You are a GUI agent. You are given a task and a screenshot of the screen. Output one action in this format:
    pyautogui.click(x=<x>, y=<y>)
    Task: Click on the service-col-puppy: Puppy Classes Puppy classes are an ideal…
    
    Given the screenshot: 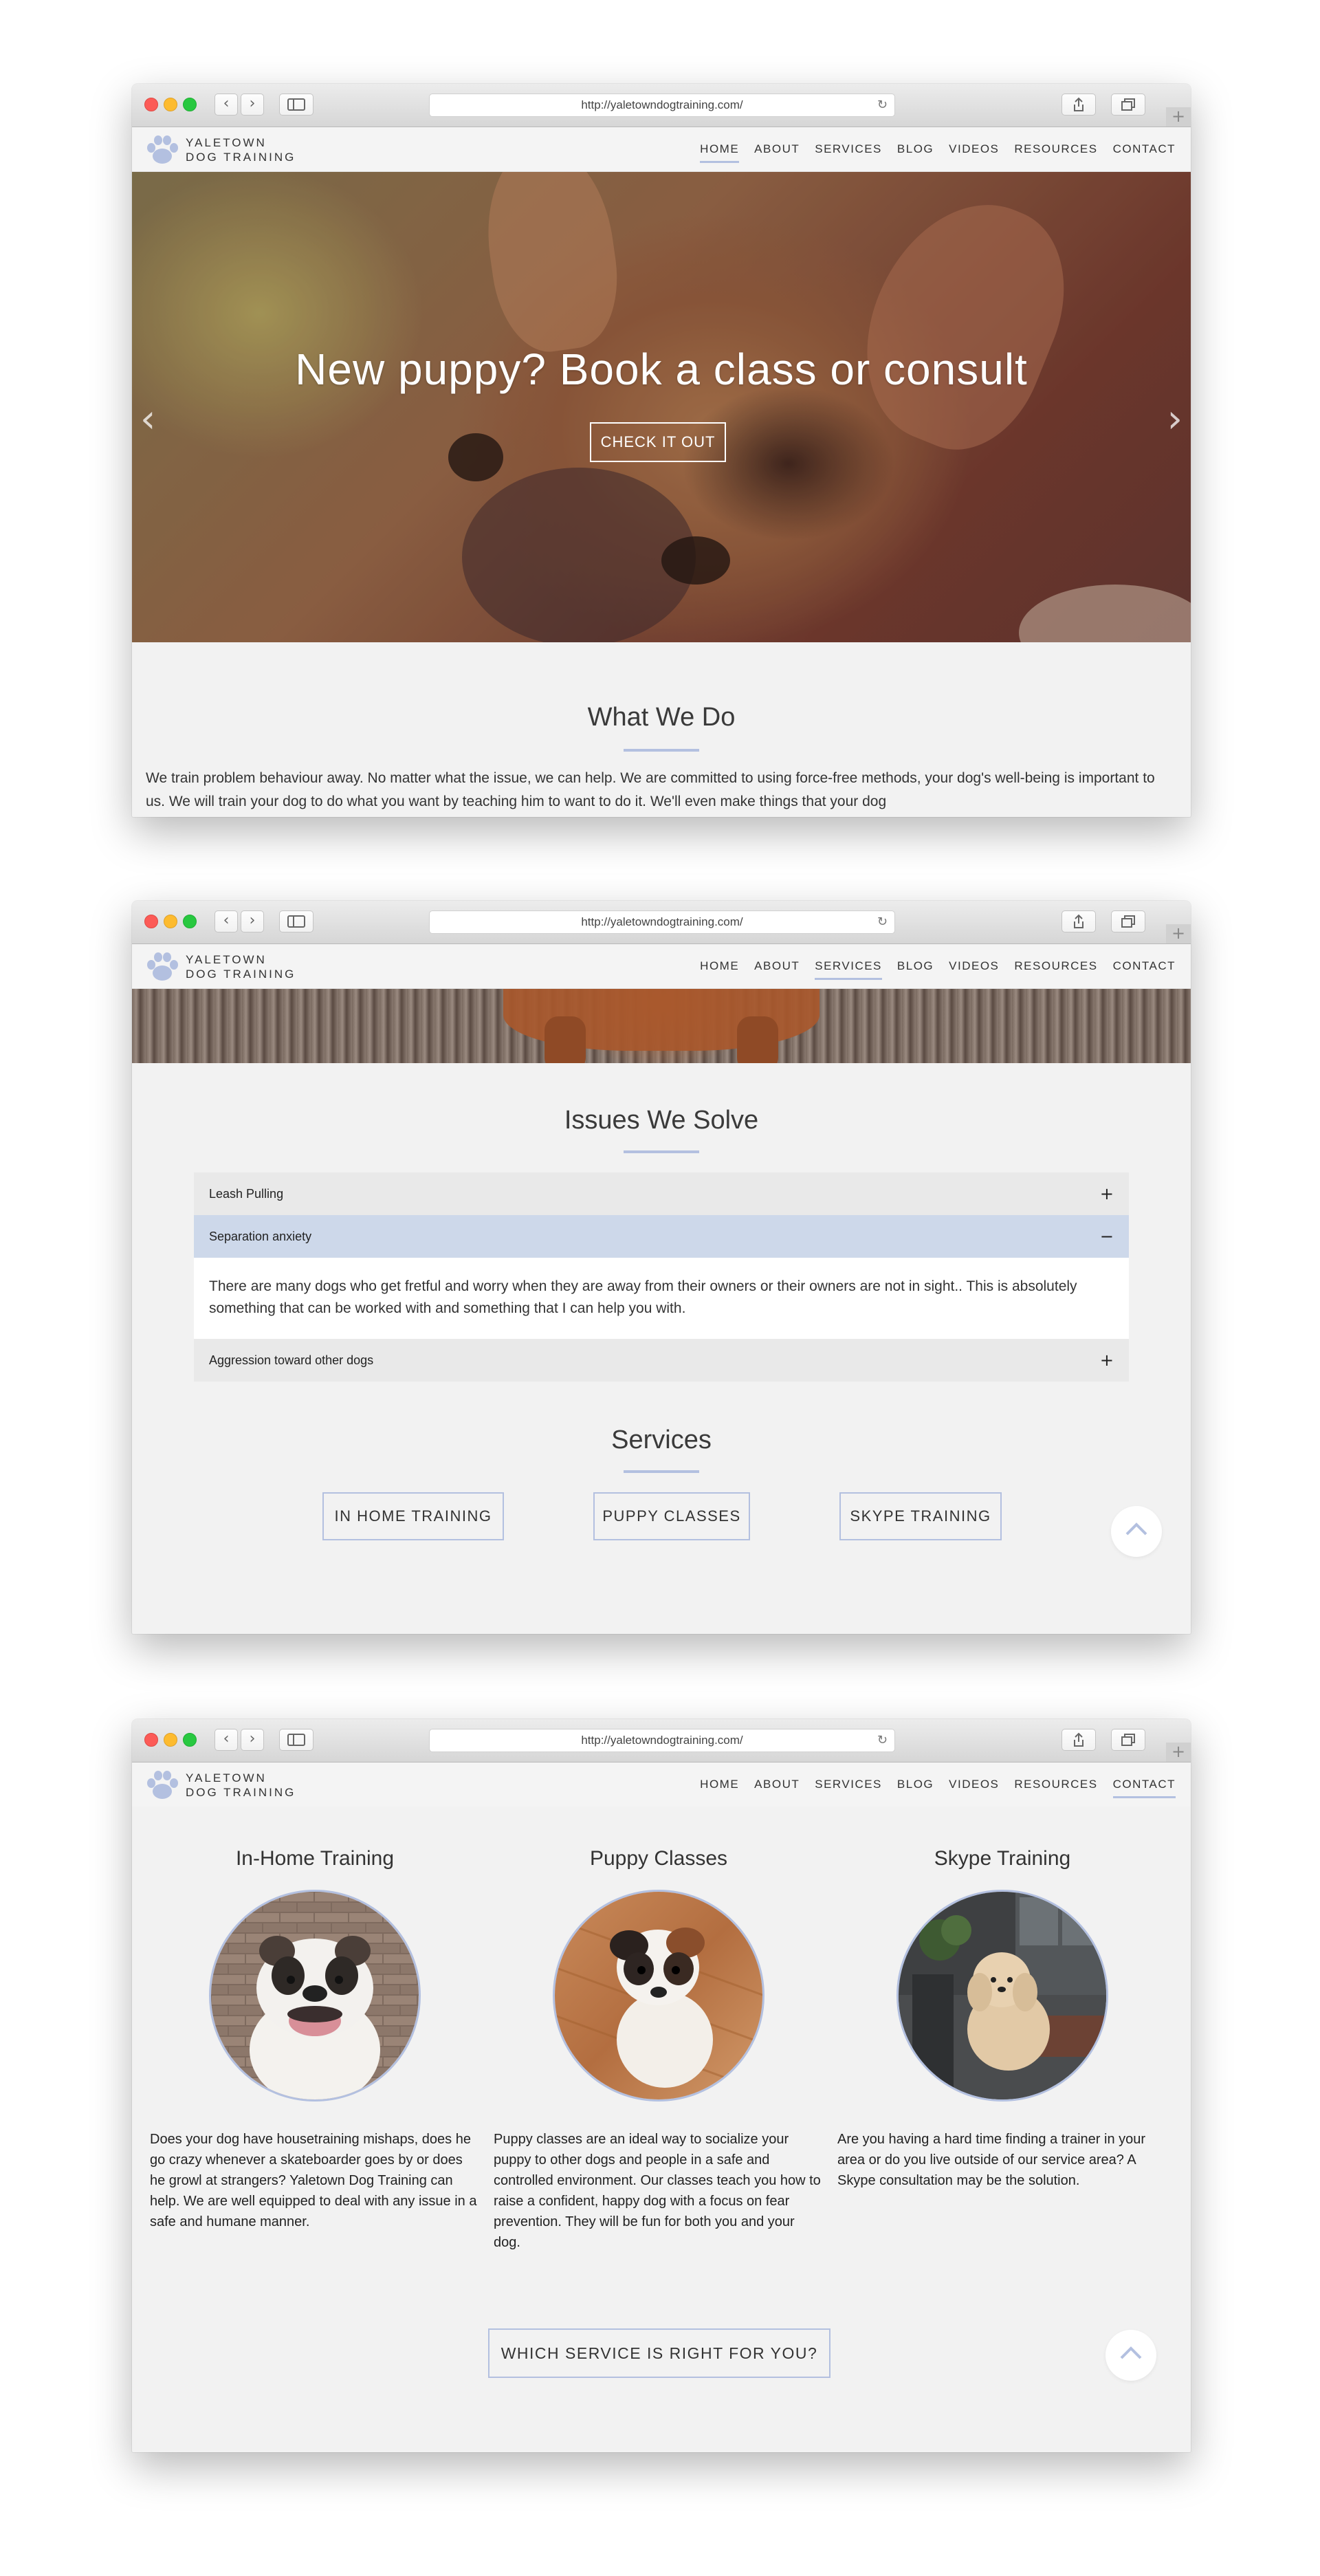 What is the action you would take?
    pyautogui.click(x=659, y=2050)
    